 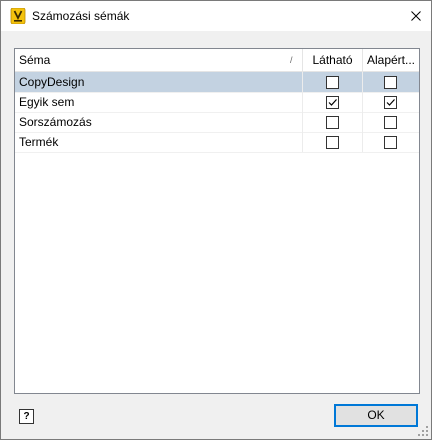 I want to click on table-row: Sorszámozás, so click(x=217, y=122).